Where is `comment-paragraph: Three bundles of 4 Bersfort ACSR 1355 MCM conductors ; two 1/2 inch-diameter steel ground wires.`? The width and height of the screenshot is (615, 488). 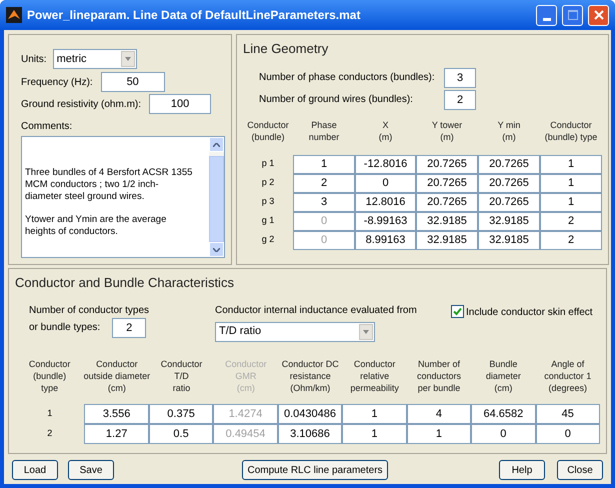 comment-paragraph: Three bundles of 4 Bersfort ACSR 1355 MCM conductors ; two 1/2 inch-diameter steel ground wires. is located at coordinates (109, 185).